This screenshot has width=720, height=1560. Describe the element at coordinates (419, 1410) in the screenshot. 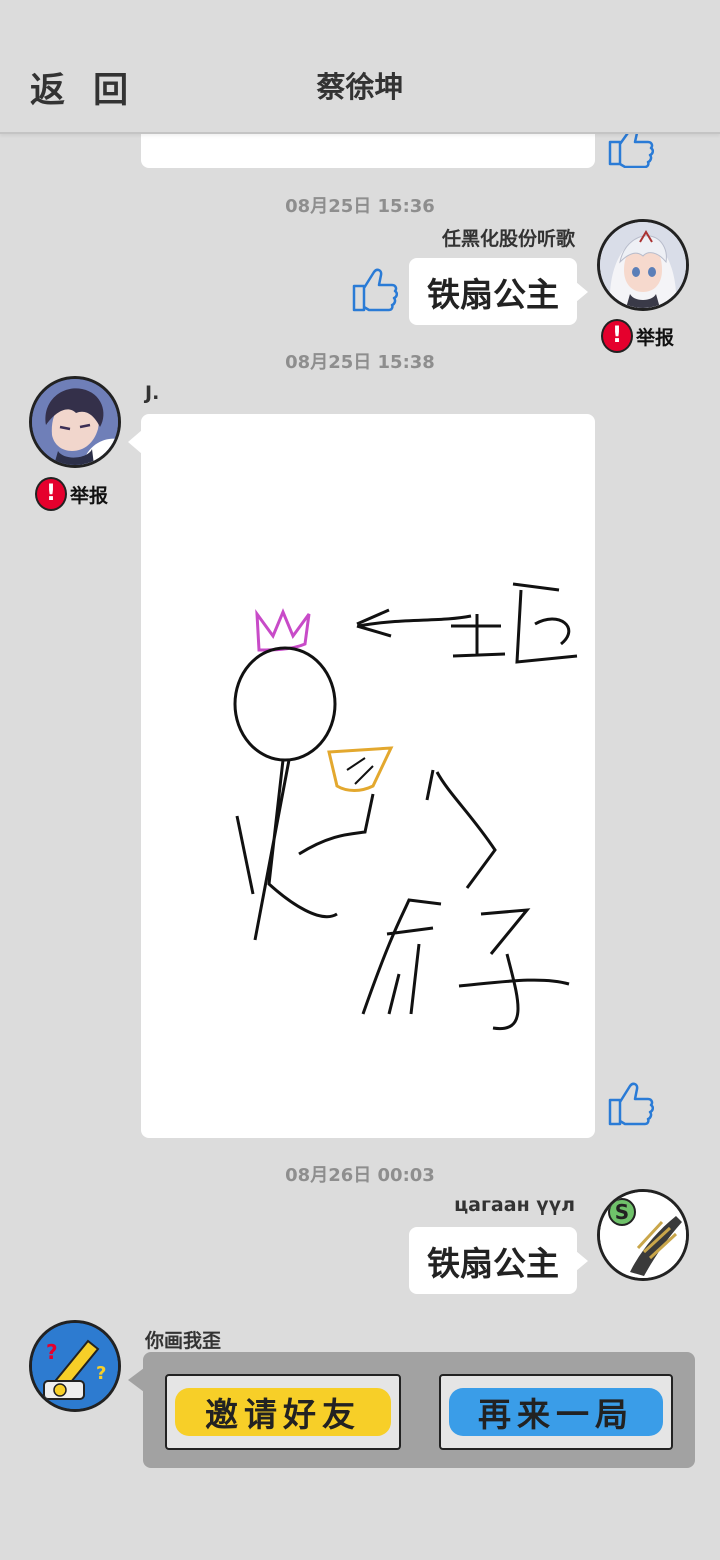

I see `game-invite-card: 邀请好友 再来一局` at that location.